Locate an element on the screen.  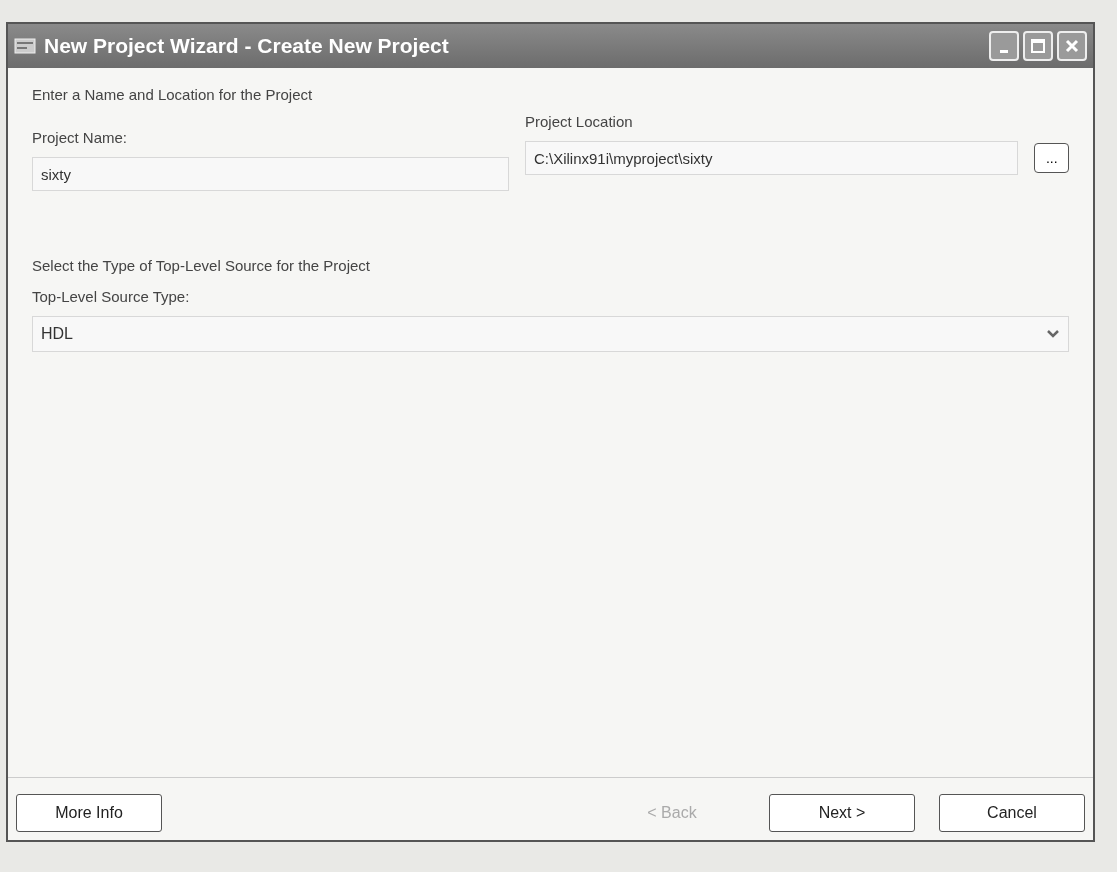
chevron-down-icon is located at coordinates (1053, 334).